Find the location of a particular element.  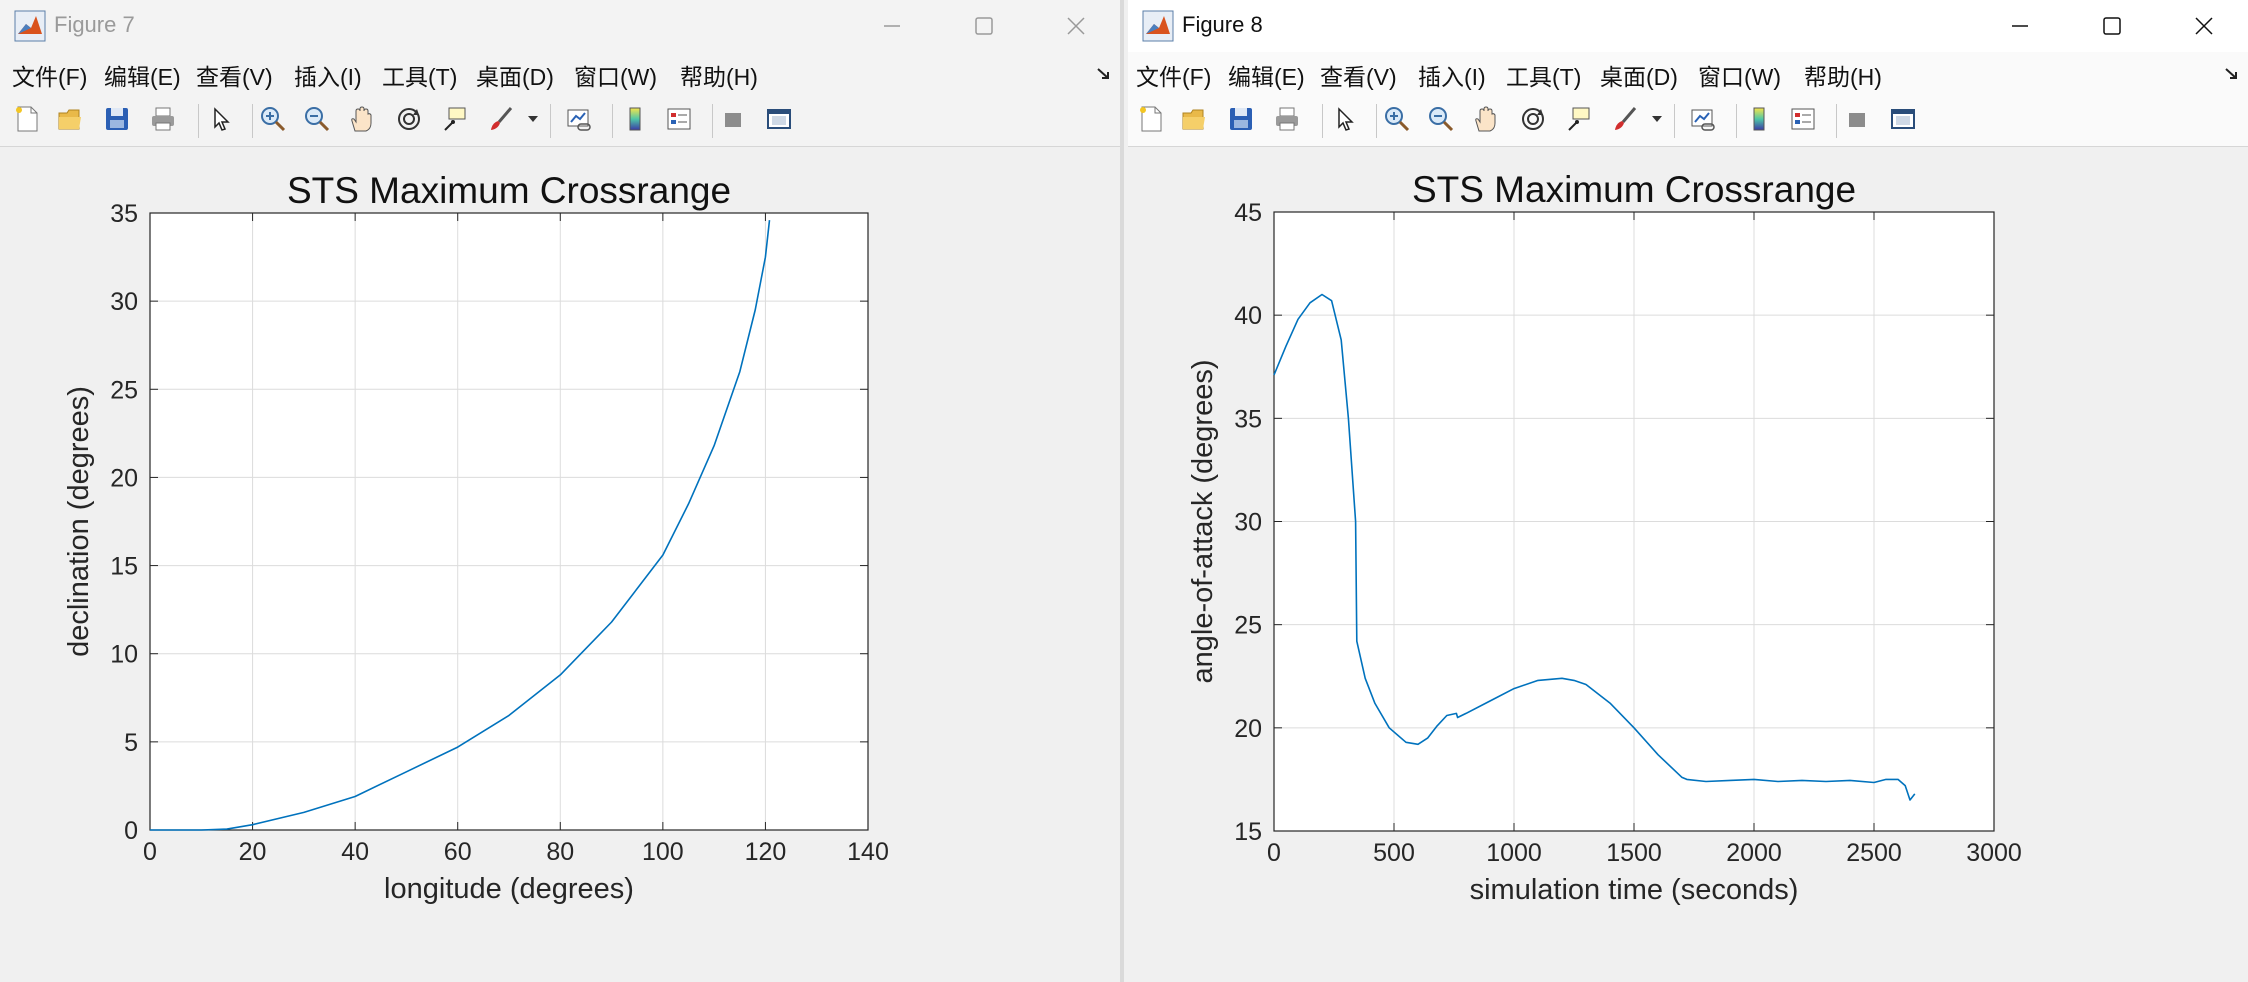

y-tick-label: 10 is located at coordinates (124, 655).